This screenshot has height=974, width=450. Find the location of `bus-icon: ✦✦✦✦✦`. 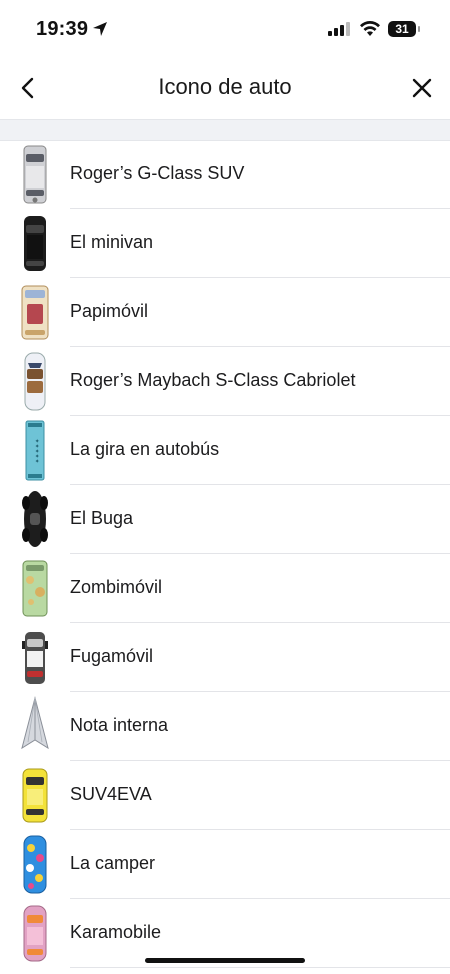

bus-icon: ✦✦✦✦✦ is located at coordinates (35, 450).